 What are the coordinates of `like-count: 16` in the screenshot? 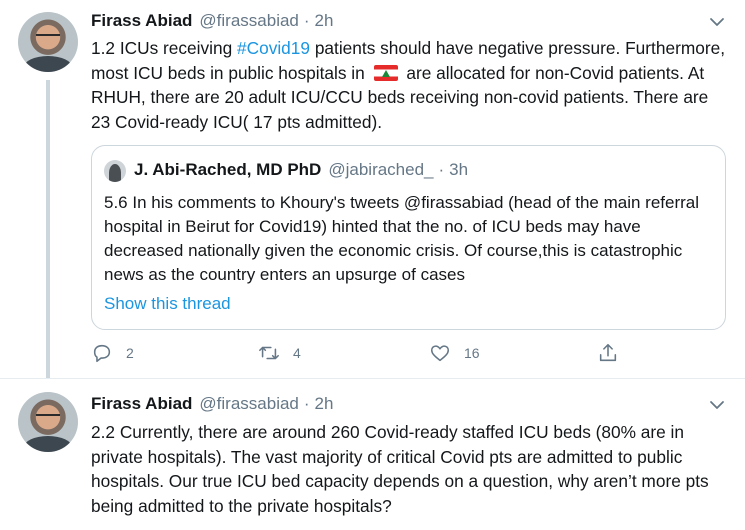 It's located at (472, 353).